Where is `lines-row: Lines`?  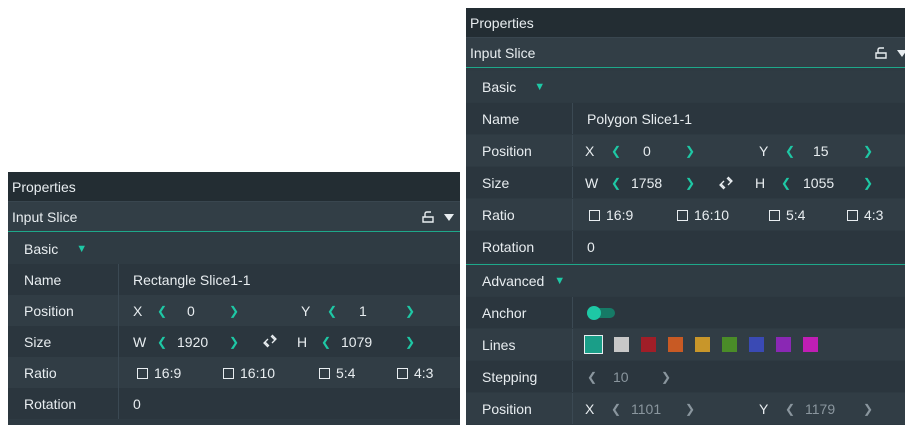 lines-row: Lines is located at coordinates (685, 344).